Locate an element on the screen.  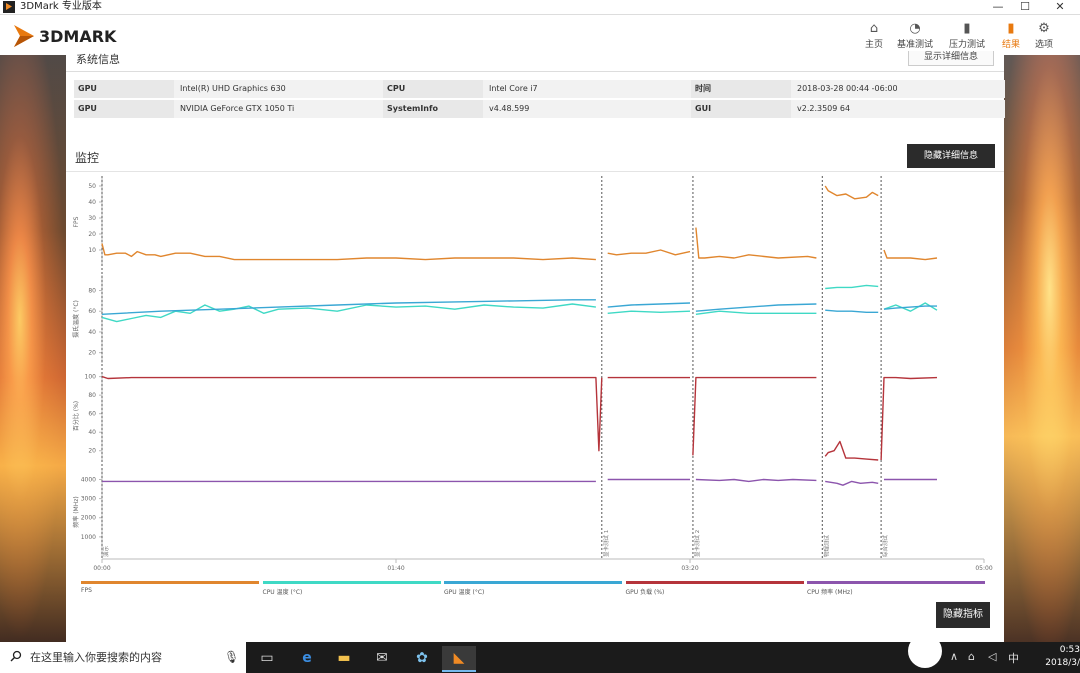
gauge-icon: ◔ is located at coordinates (915, 28).